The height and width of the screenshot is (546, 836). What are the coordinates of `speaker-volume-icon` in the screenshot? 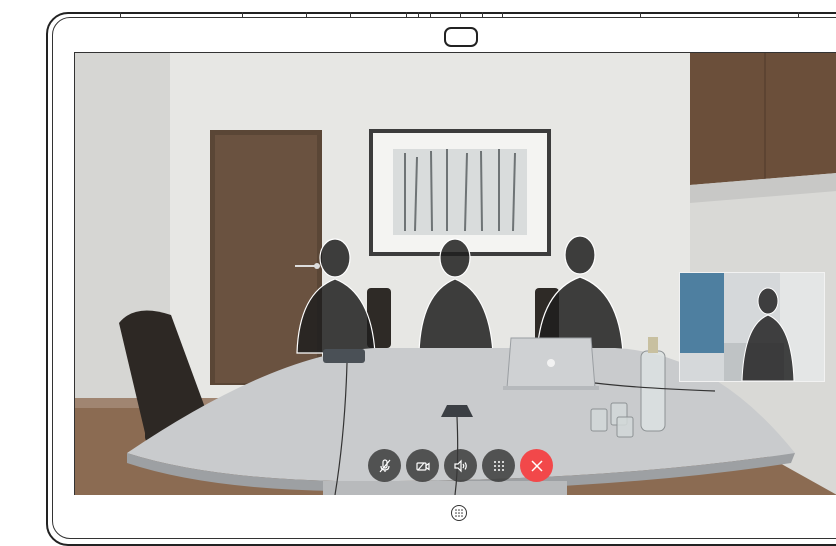 It's located at (460, 465).